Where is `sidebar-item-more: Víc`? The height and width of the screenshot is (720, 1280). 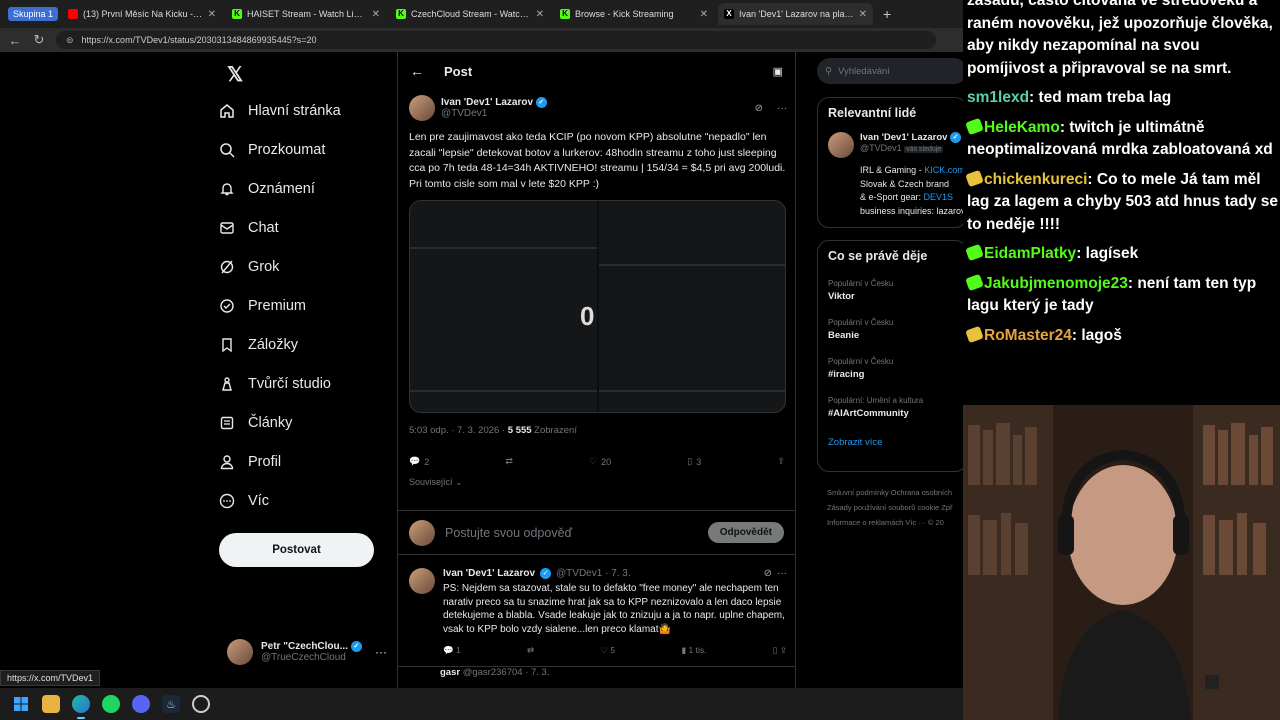
sidebar-item-more: Víc is located at coordinates (244, 501).